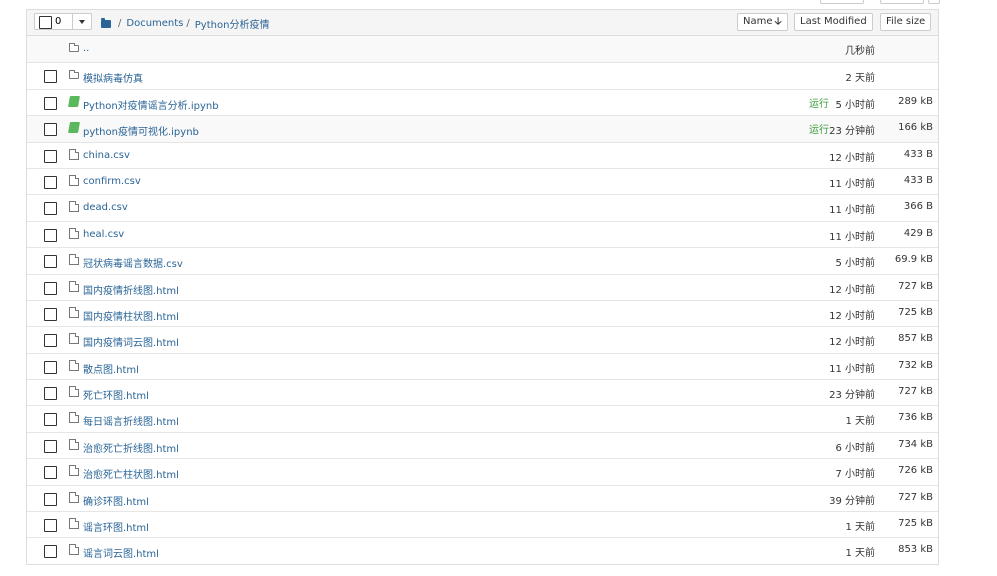 The height and width of the screenshot is (576, 997). Describe the element at coordinates (113, 77) in the screenshot. I see `item-name-link: 模拟病毒仿真` at that location.